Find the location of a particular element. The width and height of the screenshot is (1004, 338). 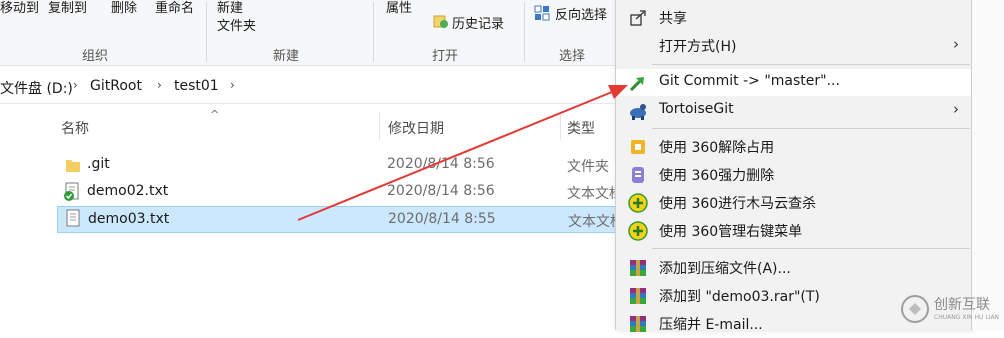

watermark-subtext: CHUANG XIN HU LIAN is located at coordinates (967, 317).